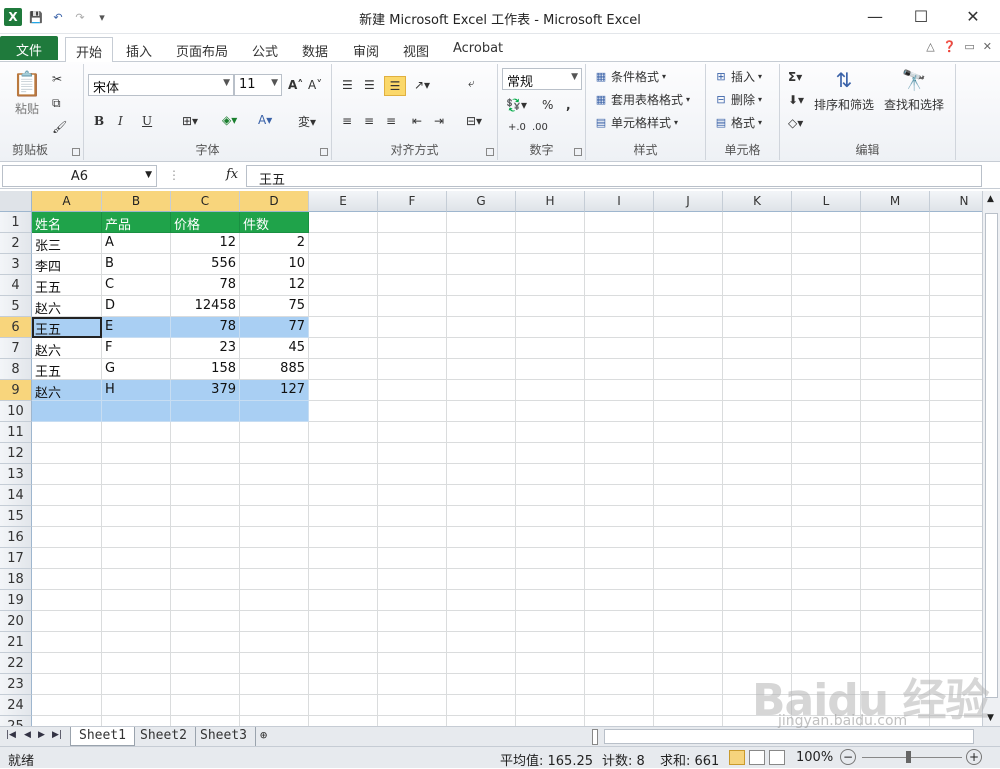 The height and width of the screenshot is (769, 1000). I want to click on row-header-25: 25, so click(16, 721).